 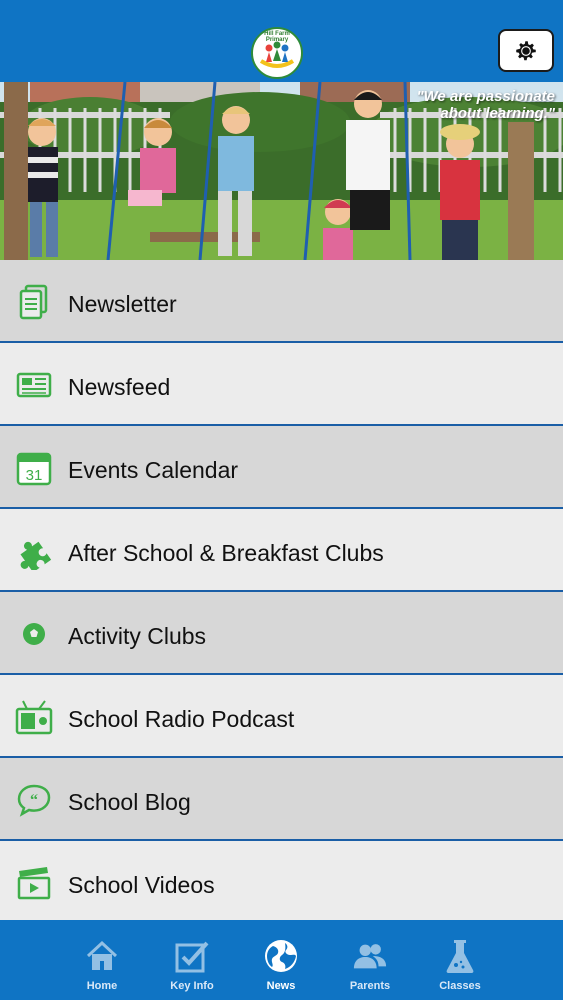 What do you see at coordinates (460, 956) in the screenshot?
I see `flask-icon` at bounding box center [460, 956].